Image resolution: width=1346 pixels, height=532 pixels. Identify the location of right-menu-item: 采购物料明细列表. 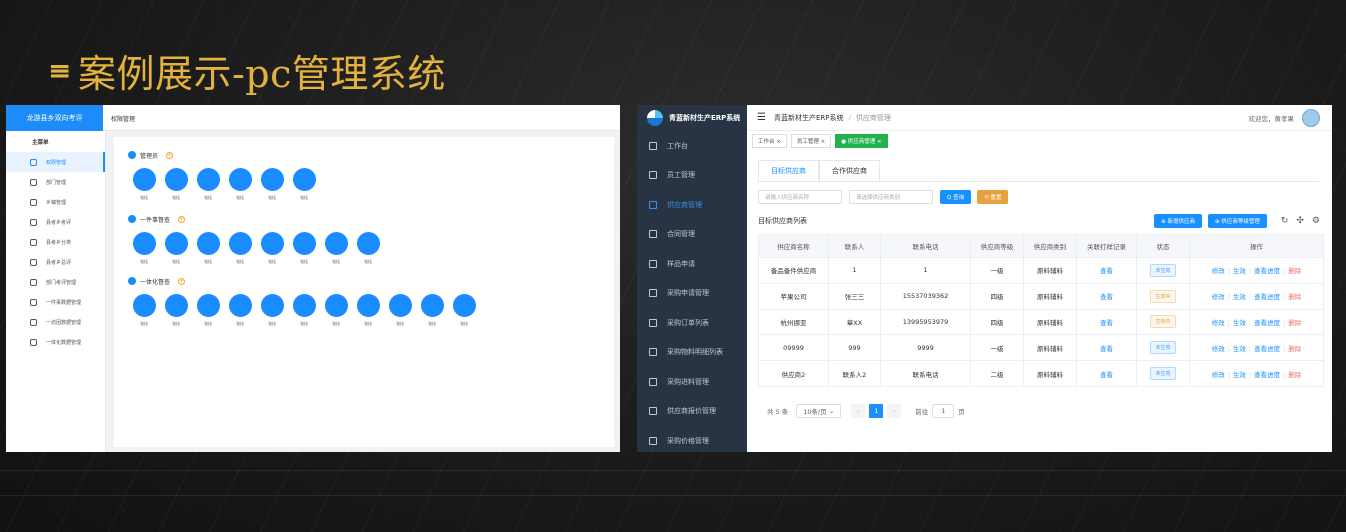
(692, 353).